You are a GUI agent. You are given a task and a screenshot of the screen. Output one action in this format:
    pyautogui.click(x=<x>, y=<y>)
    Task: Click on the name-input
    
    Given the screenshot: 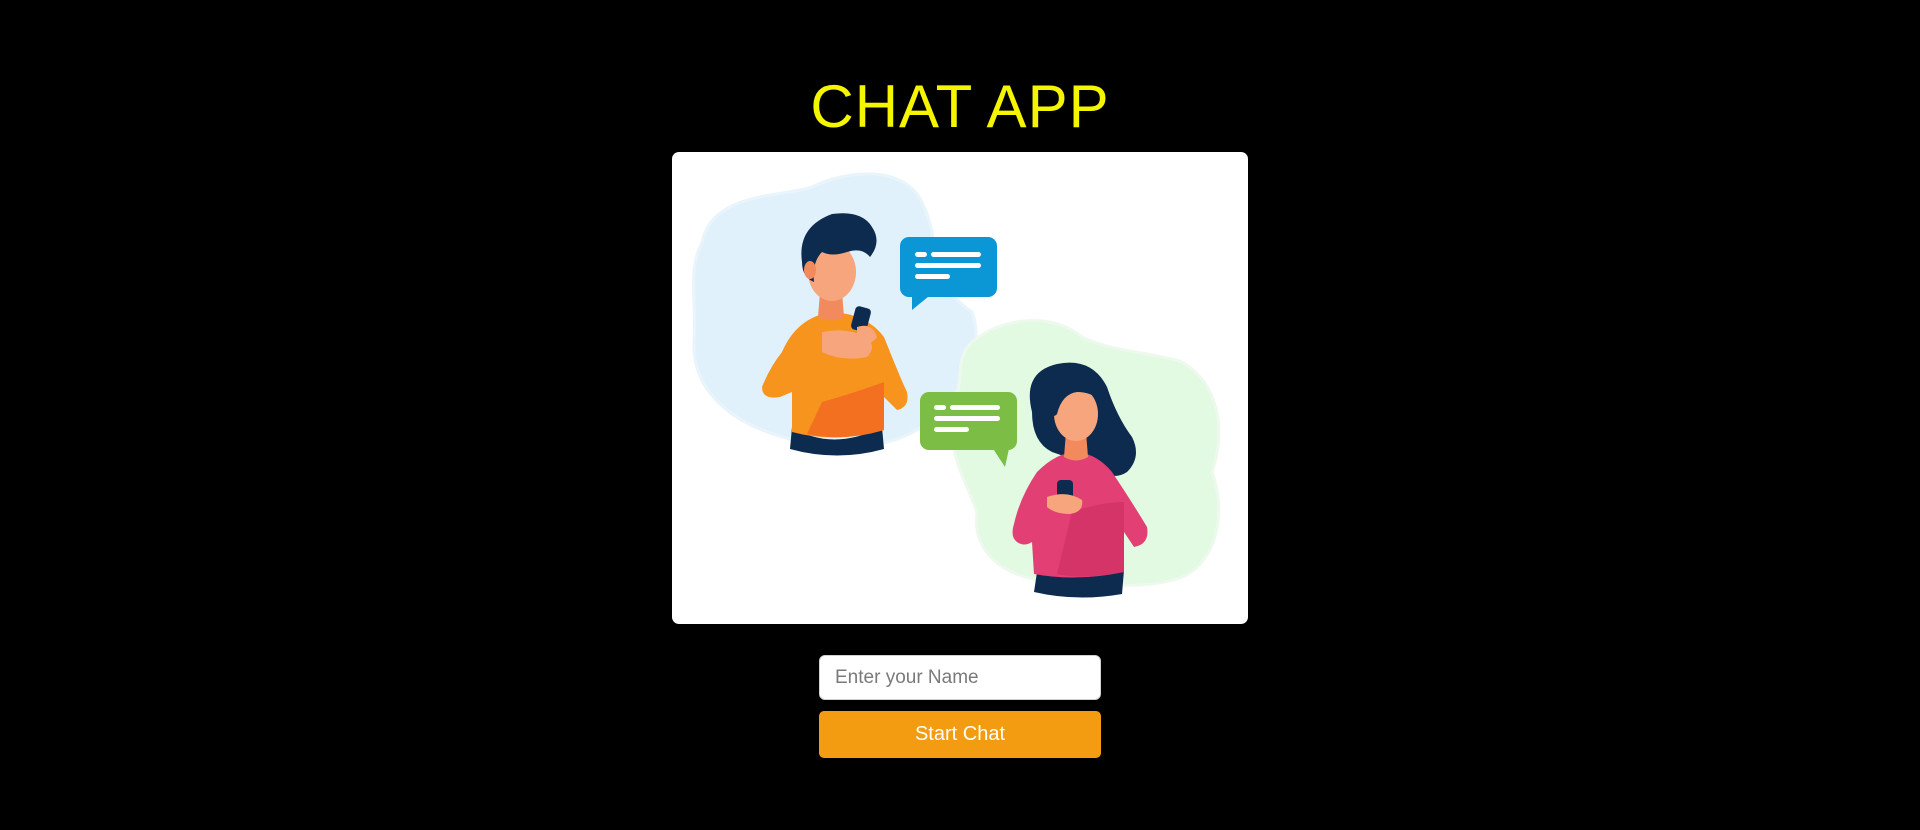 What is the action you would take?
    pyautogui.click(x=960, y=677)
    